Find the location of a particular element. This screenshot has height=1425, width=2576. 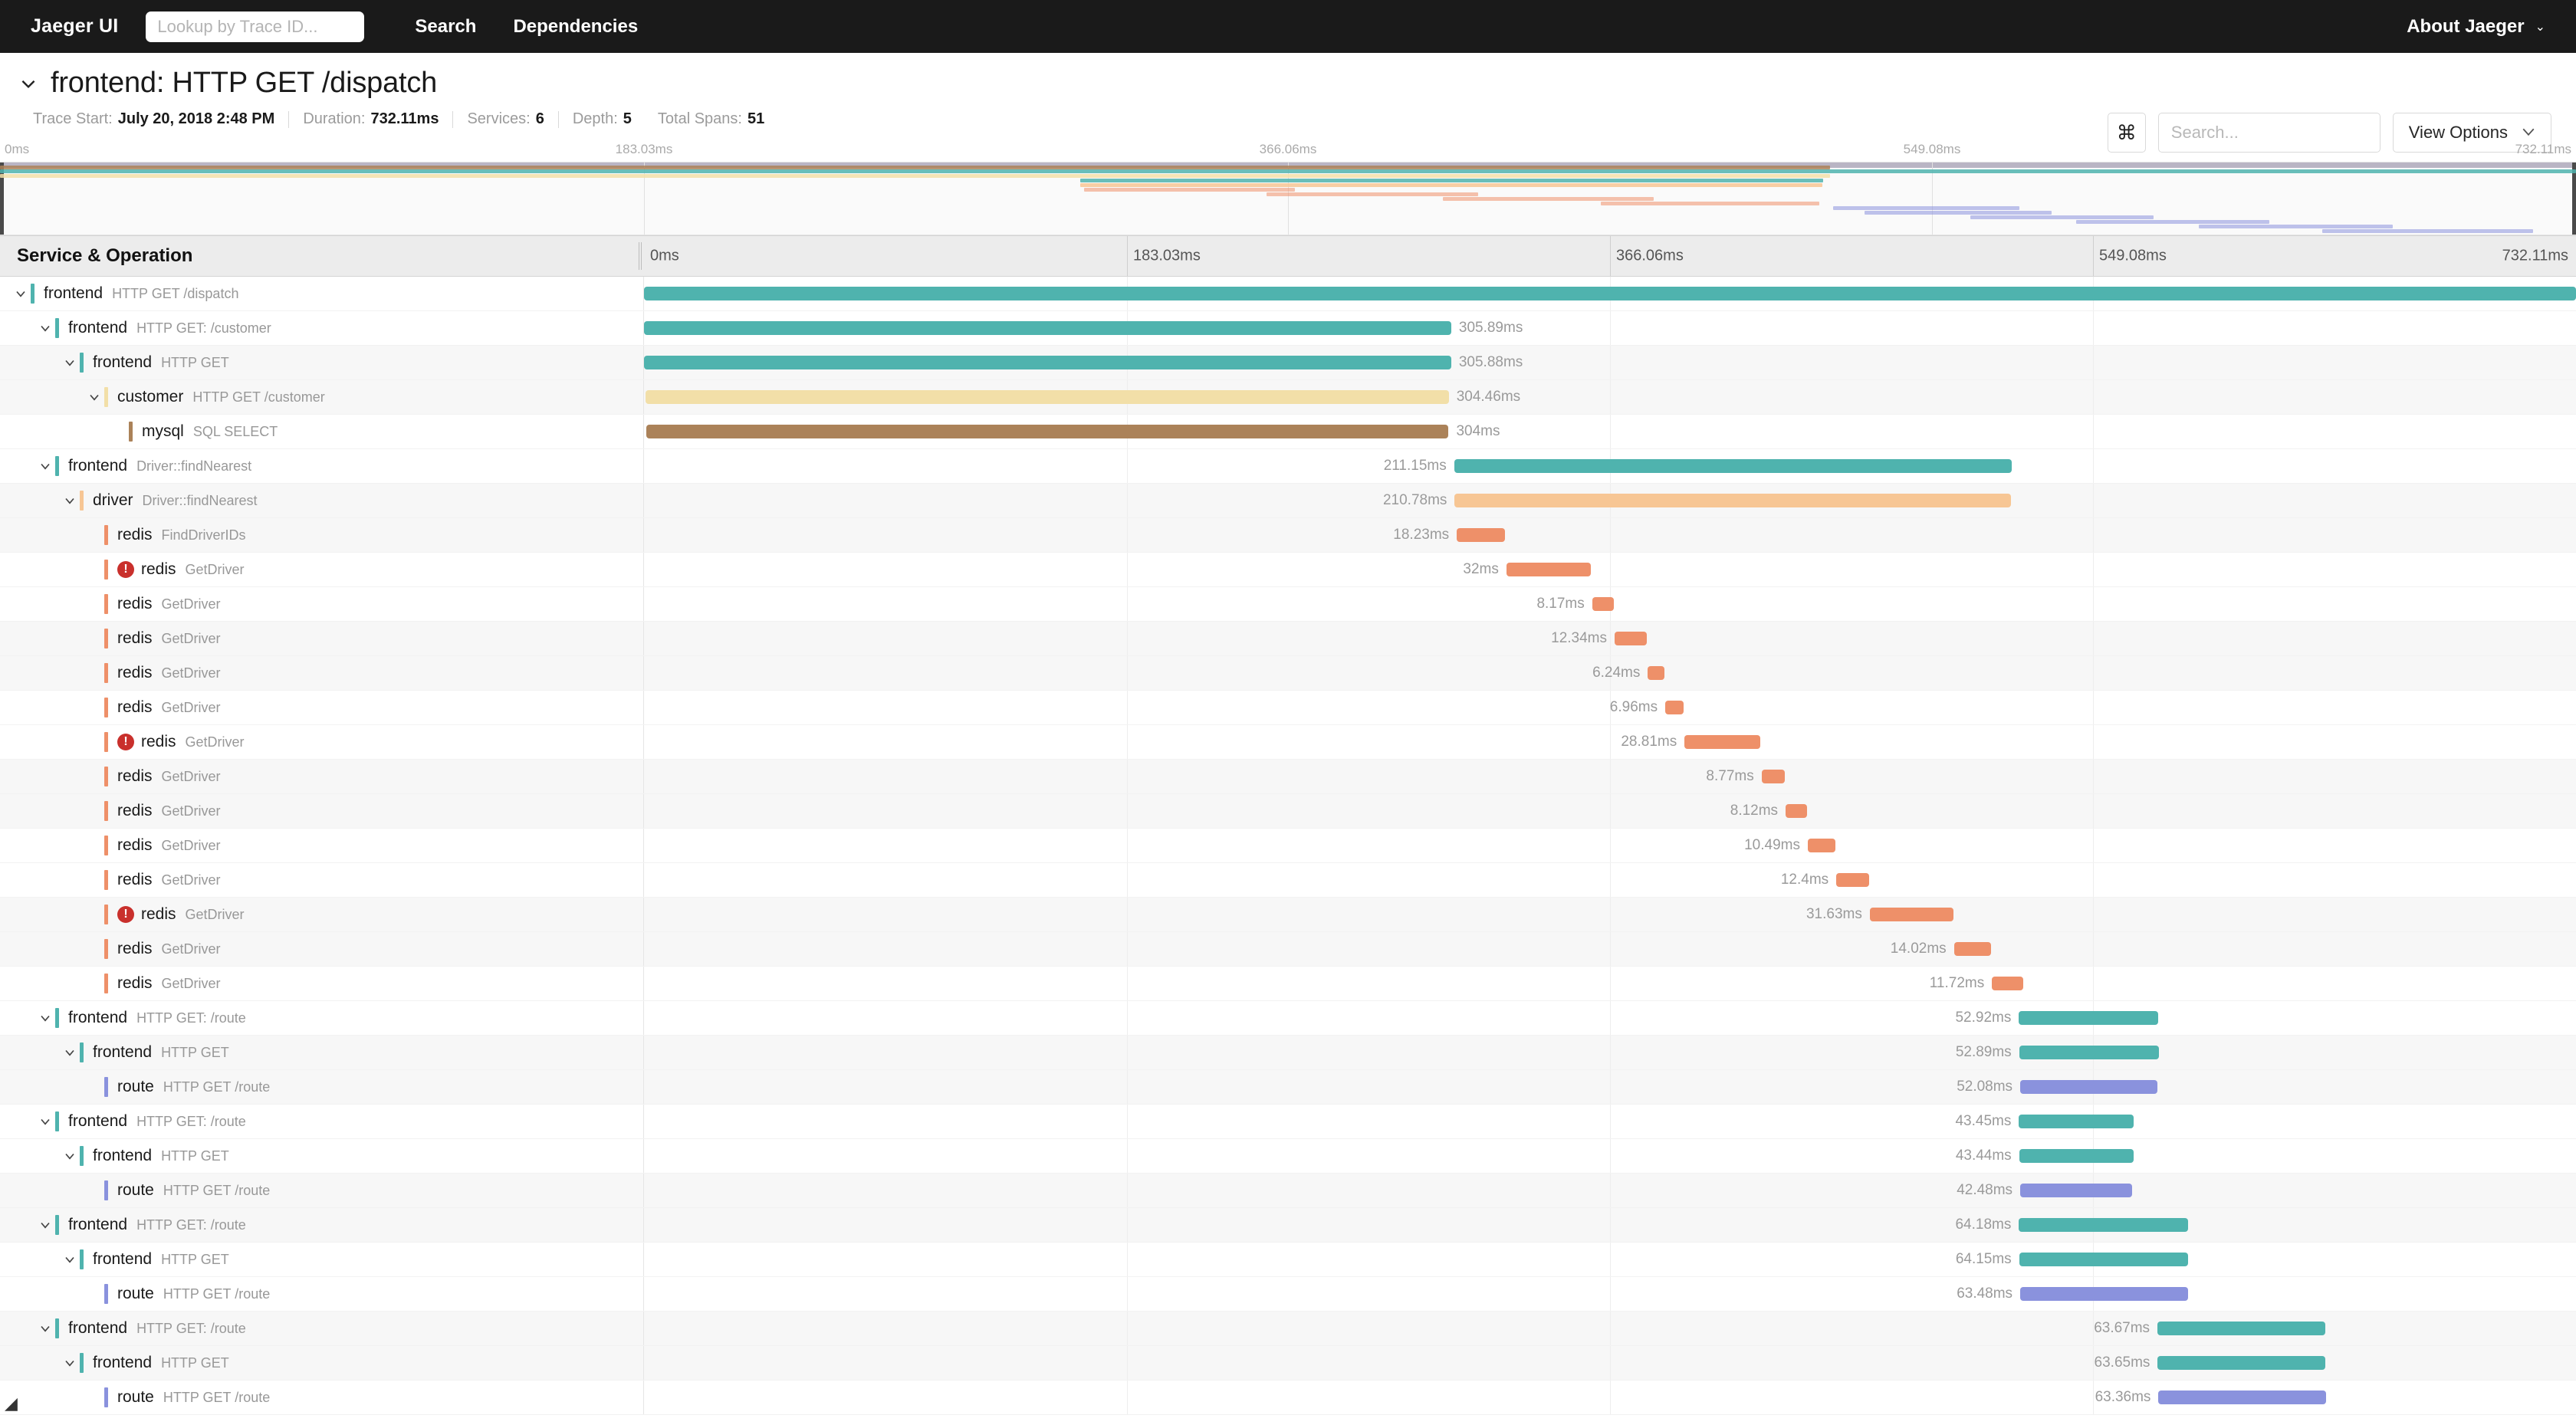

span-bar-cell: 18.23ms is located at coordinates (1610, 535).